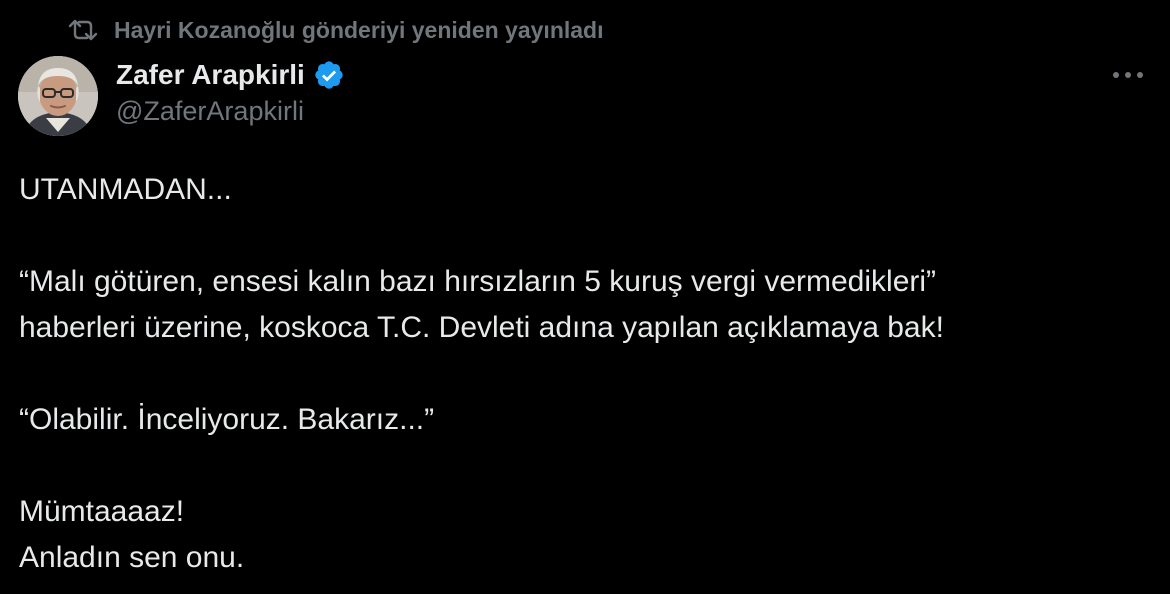 This screenshot has height=594, width=1170. I want to click on avatar, so click(58, 96).